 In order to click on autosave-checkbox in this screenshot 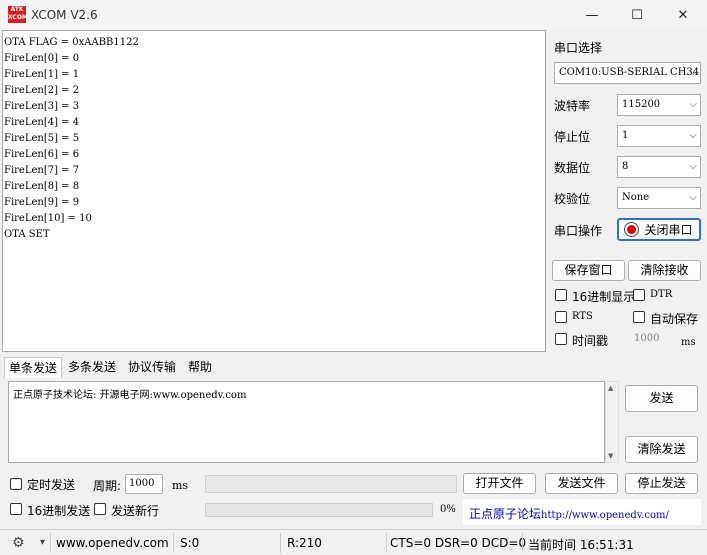, I will do `click(639, 317)`.